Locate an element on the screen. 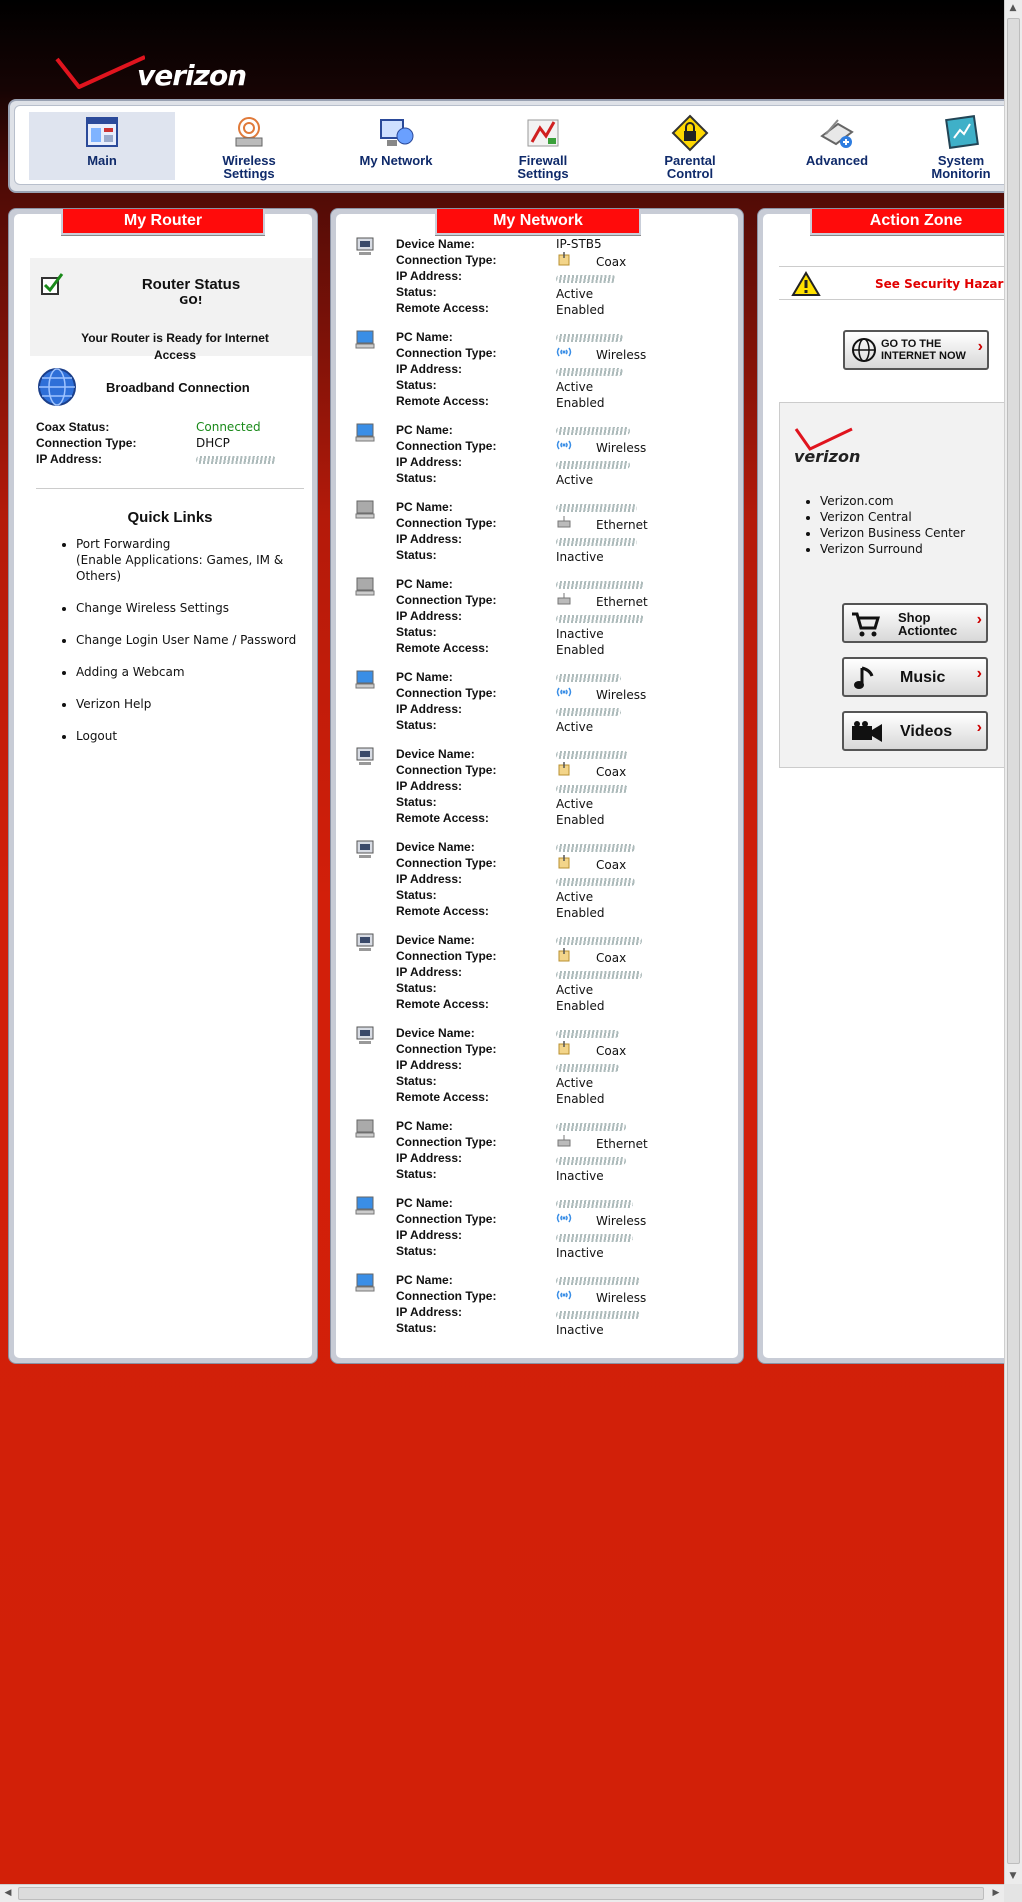 The width and height of the screenshot is (1022, 1902). videos-button: Videos › is located at coordinates (915, 731).